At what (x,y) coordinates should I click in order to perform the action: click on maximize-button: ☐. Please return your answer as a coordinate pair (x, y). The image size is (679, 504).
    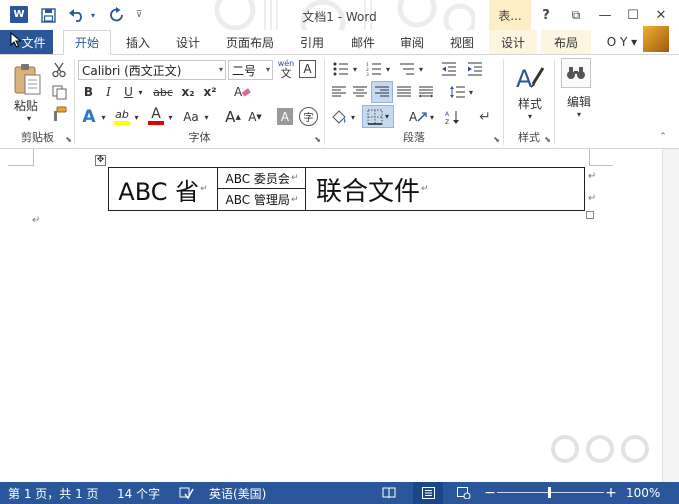
    Looking at the image, I should click on (633, 15).